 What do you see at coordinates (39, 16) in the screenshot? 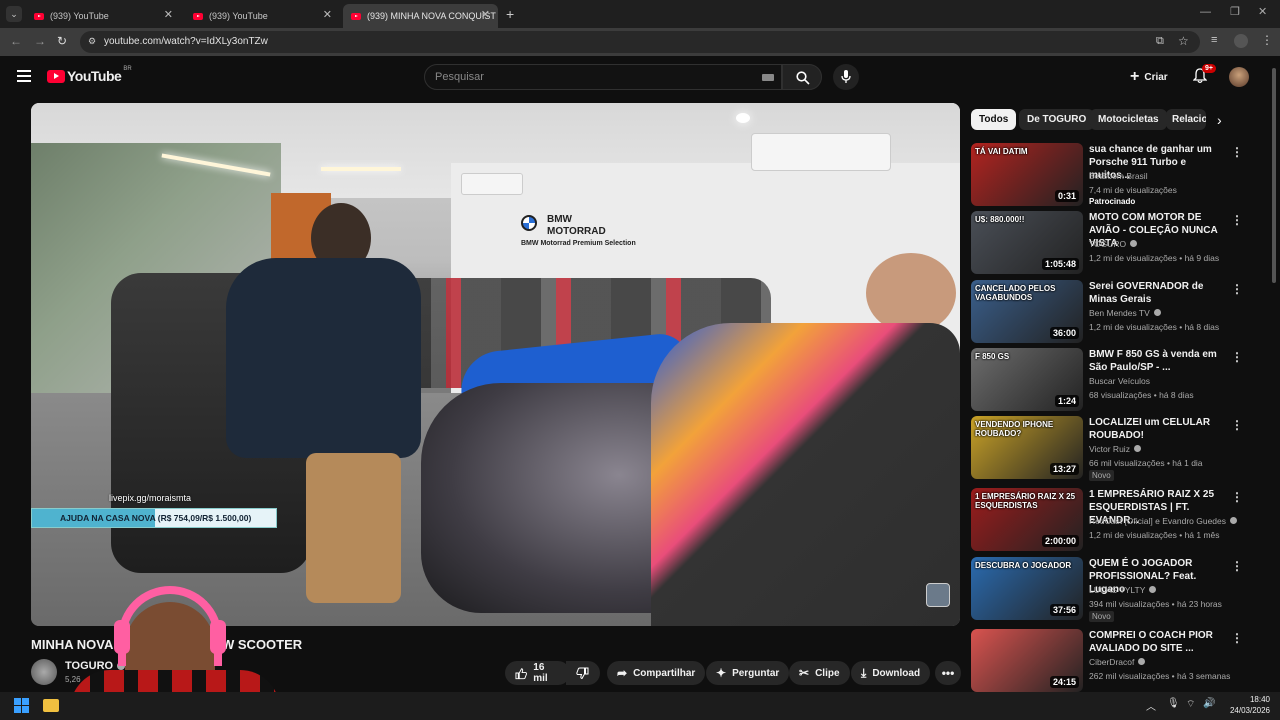
I see `youtube-favicon-icon` at bounding box center [39, 16].